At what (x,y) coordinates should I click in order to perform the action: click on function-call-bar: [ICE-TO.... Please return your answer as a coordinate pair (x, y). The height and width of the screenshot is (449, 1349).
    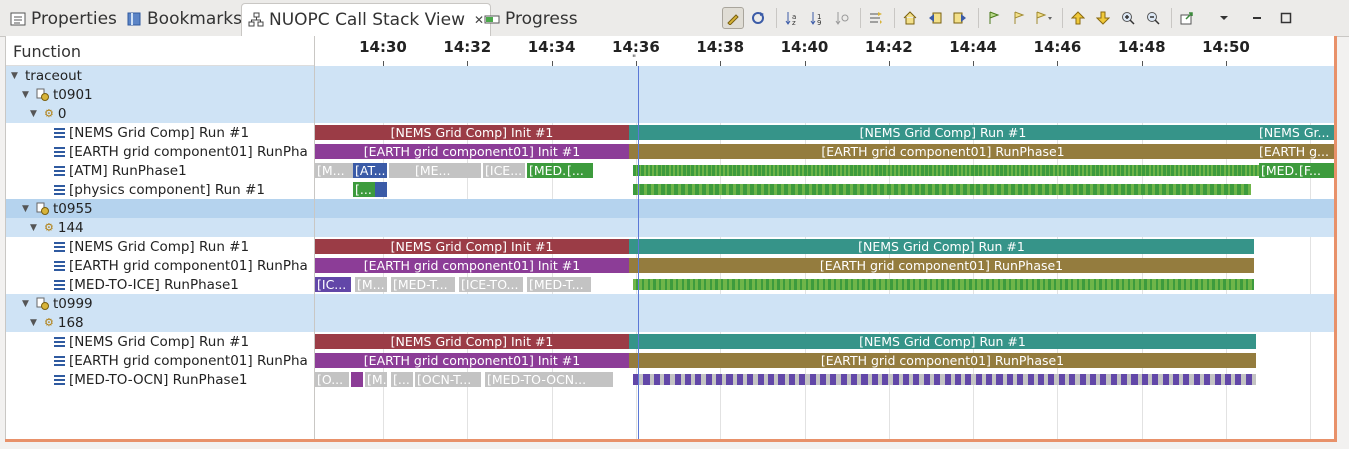
    Looking at the image, I should click on (491, 284).